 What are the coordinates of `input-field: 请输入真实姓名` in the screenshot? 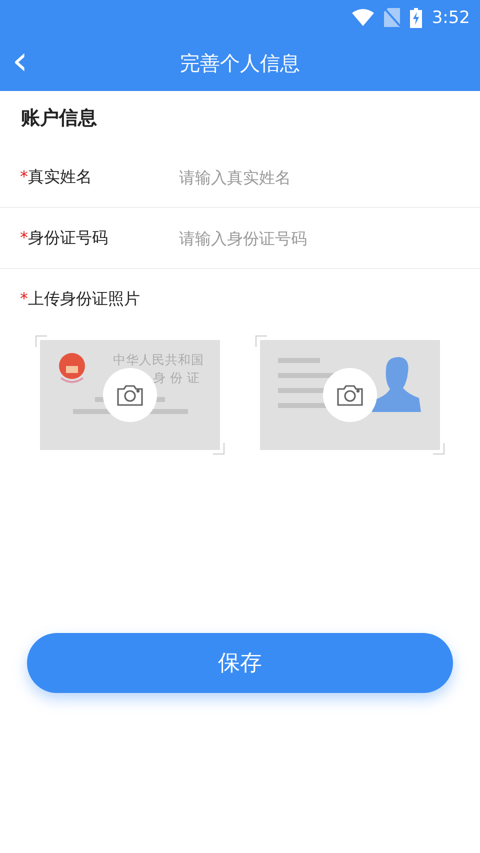 It's located at (328, 177).